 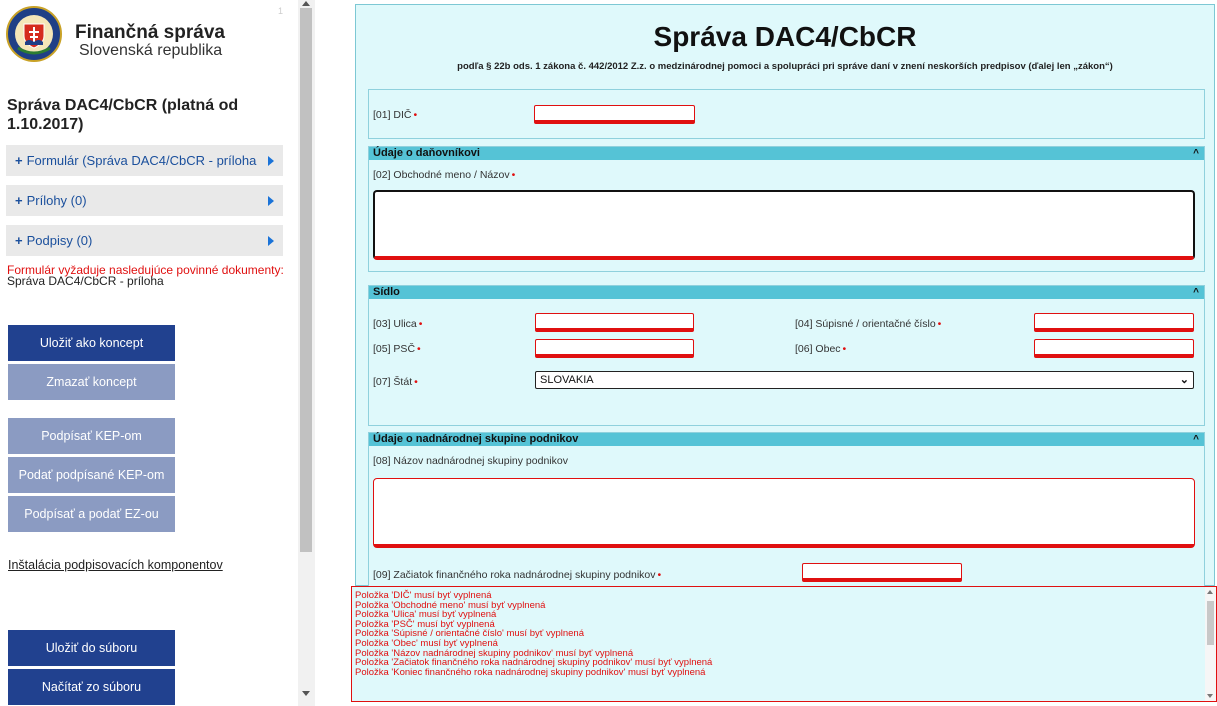 I want to click on city-input, so click(x=1114, y=348).